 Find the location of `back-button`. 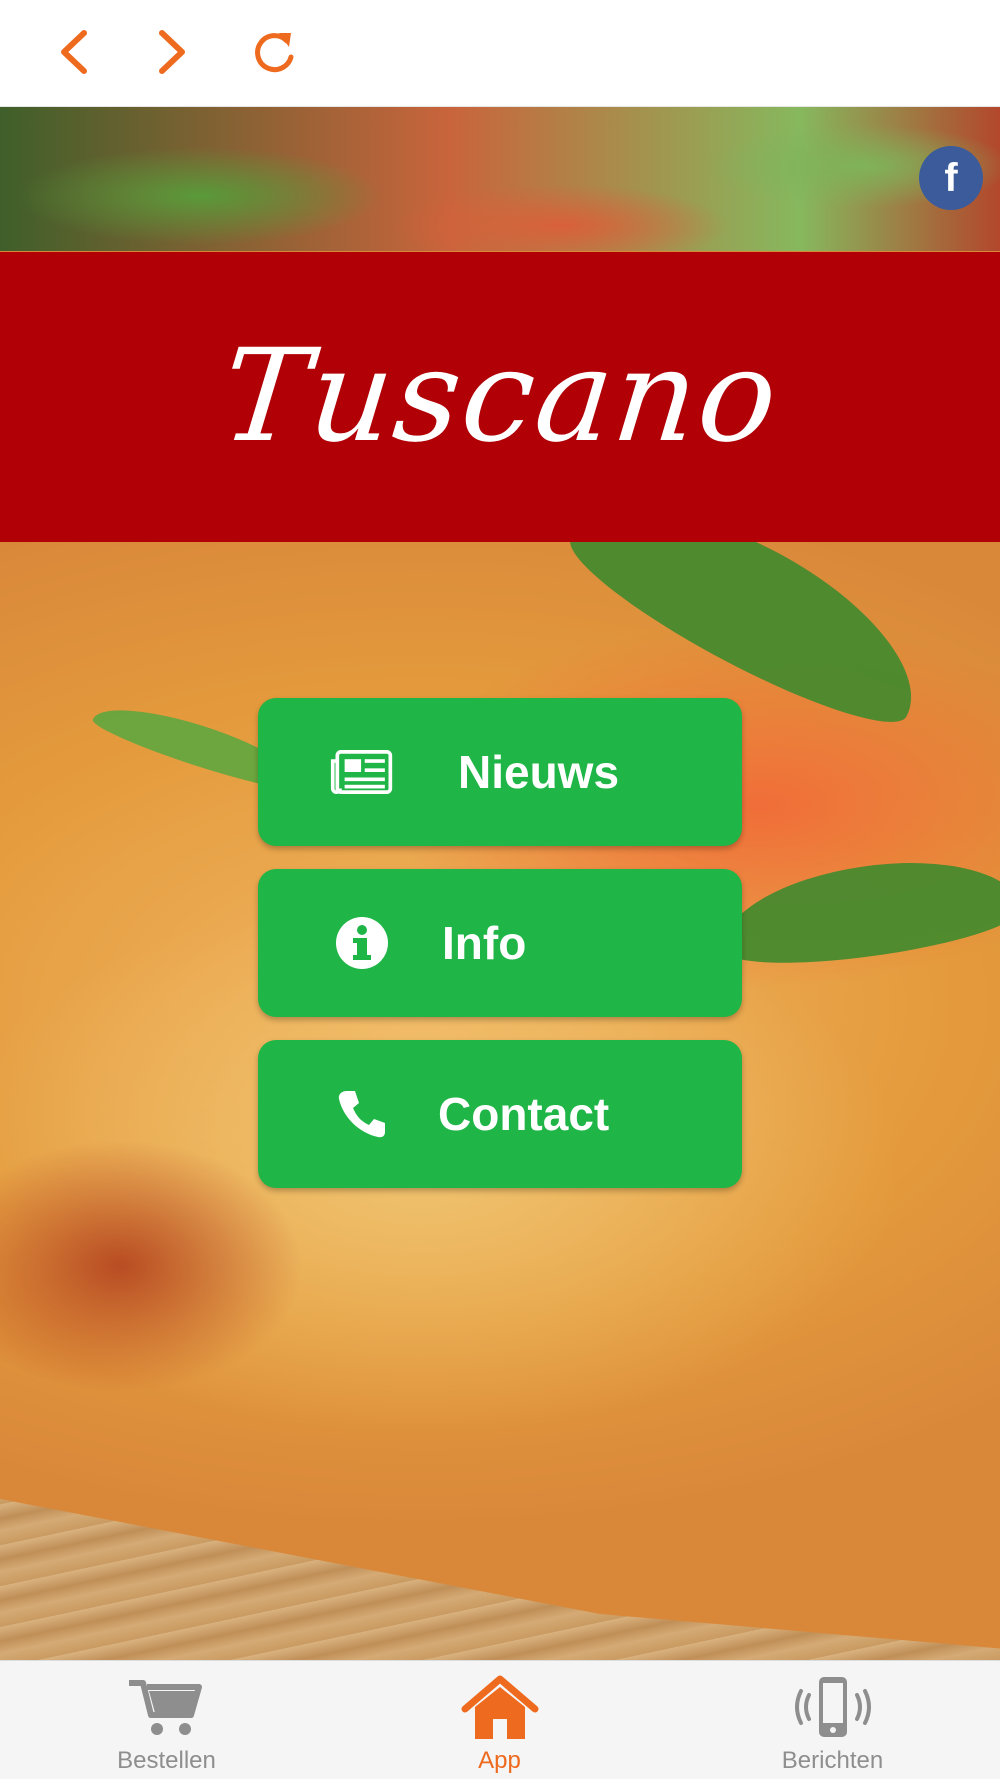

back-button is located at coordinates (74, 52).